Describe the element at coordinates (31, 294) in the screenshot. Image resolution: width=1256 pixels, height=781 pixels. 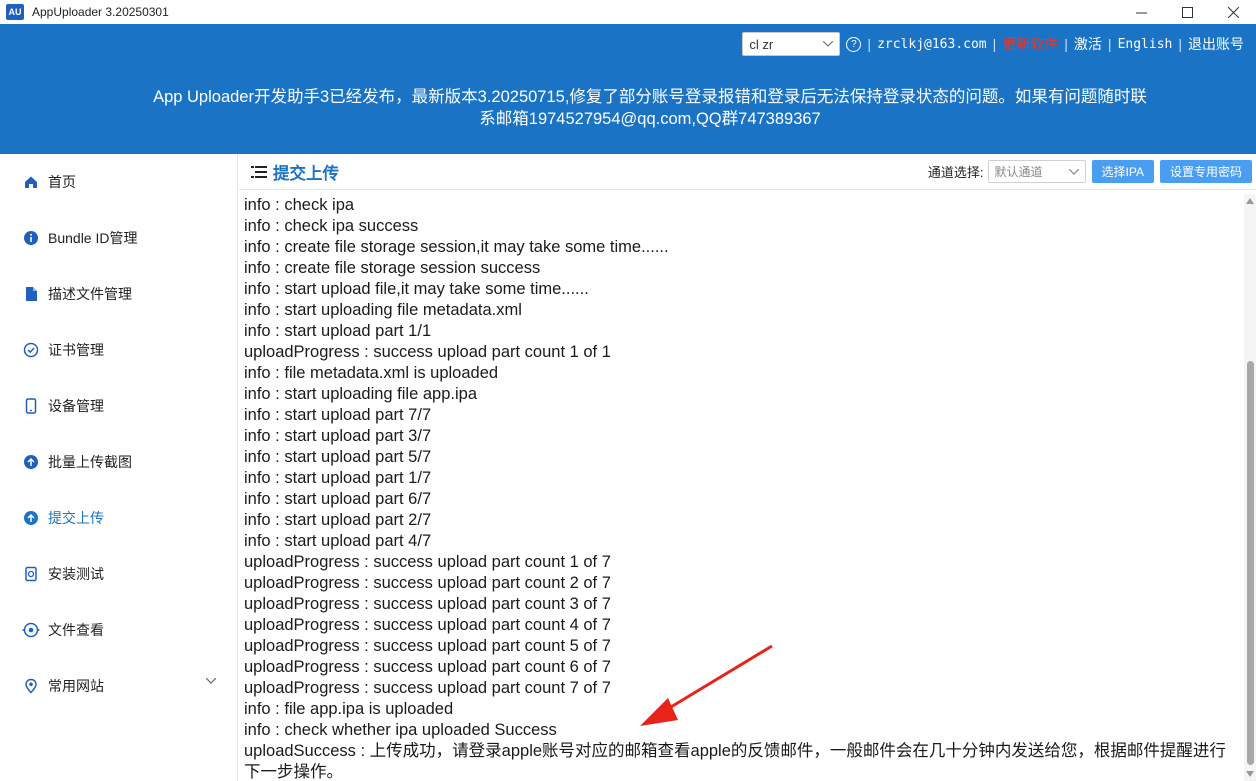
I see `file-icon` at that location.